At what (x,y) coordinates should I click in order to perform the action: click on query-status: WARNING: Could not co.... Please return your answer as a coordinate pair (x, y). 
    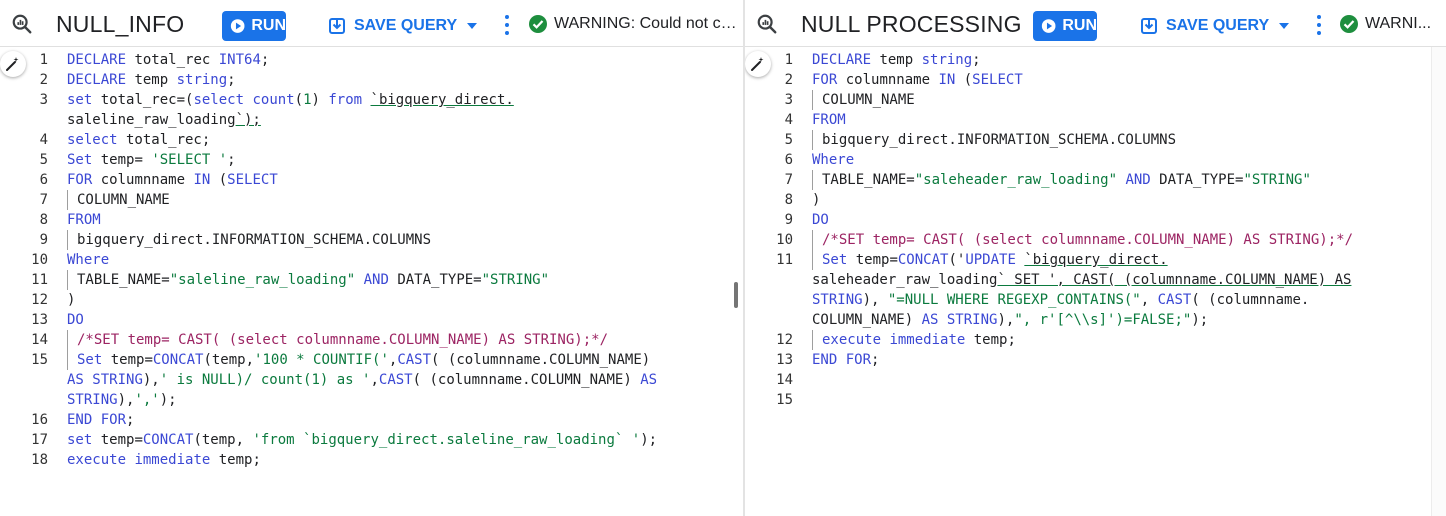
    Looking at the image, I should click on (633, 24).